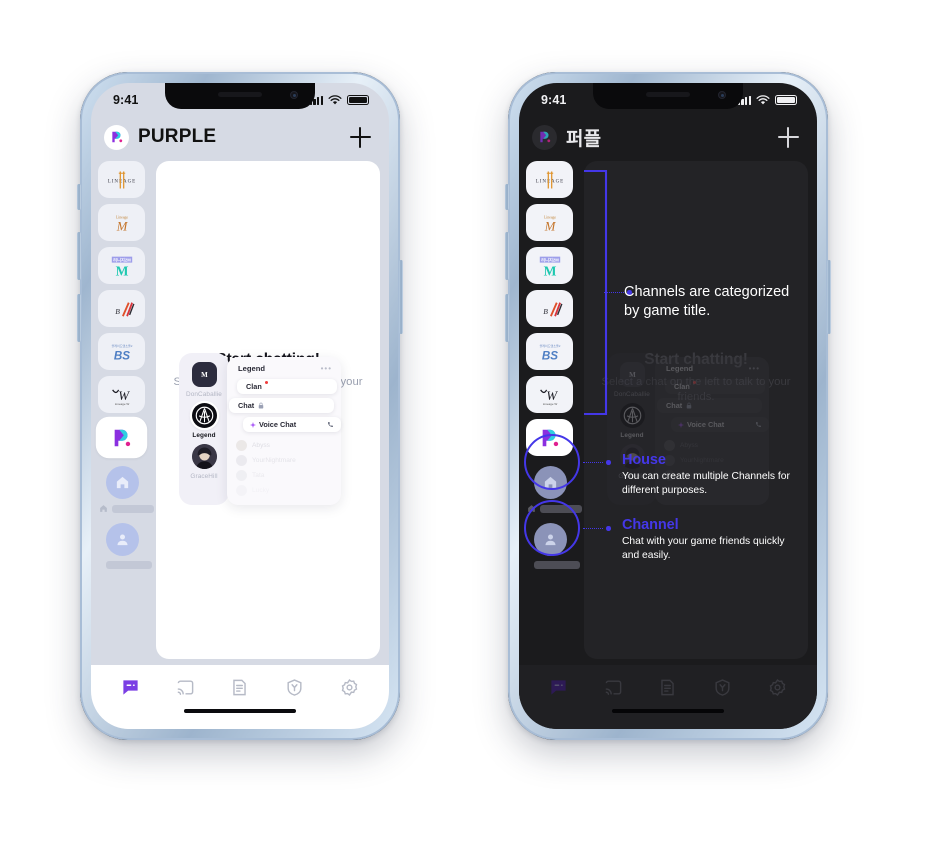 This screenshot has width=932, height=847. I want to click on battery-icon, so click(786, 100).